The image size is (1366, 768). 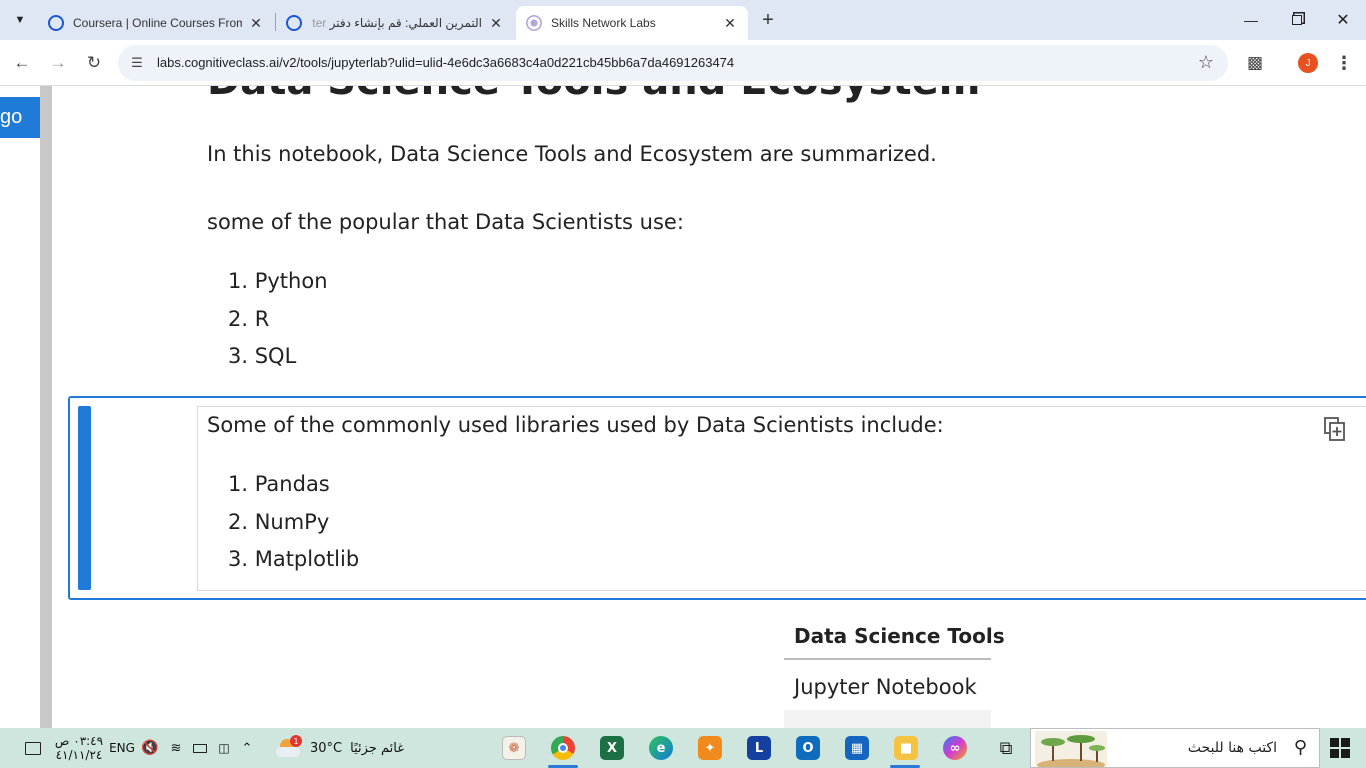 I want to click on skills-network-favicon-icon, so click(x=534, y=23).